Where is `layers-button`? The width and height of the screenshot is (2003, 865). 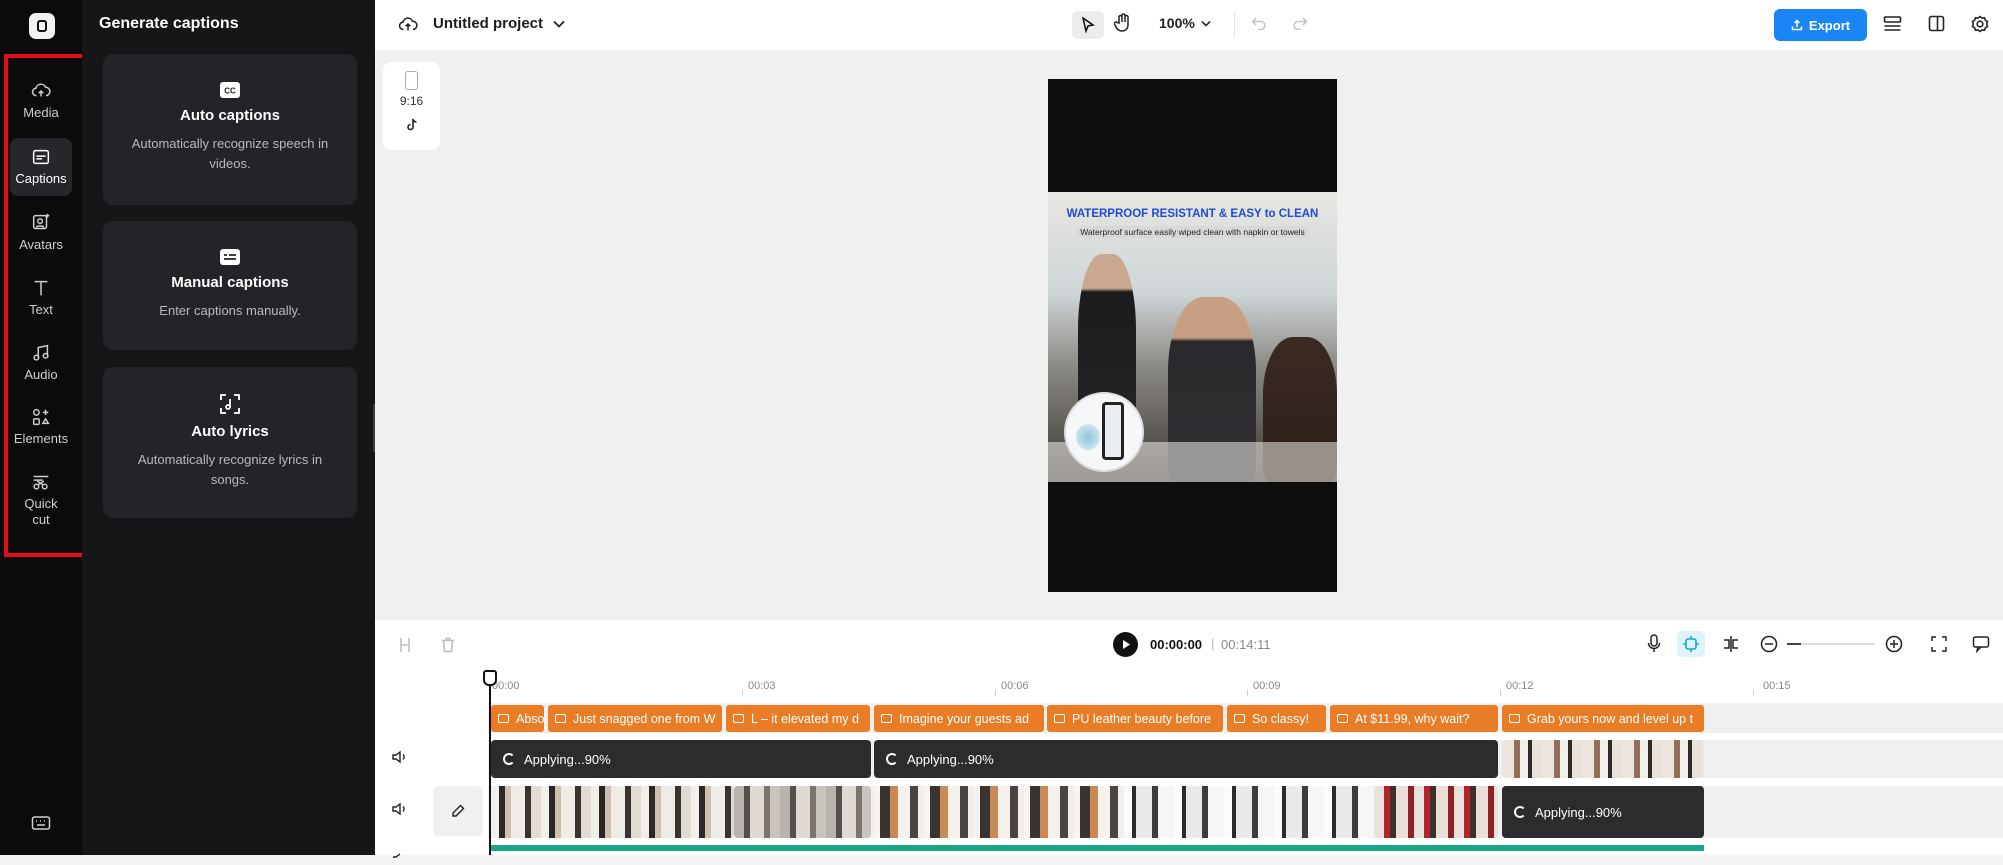 layers-button is located at coordinates (1892, 24).